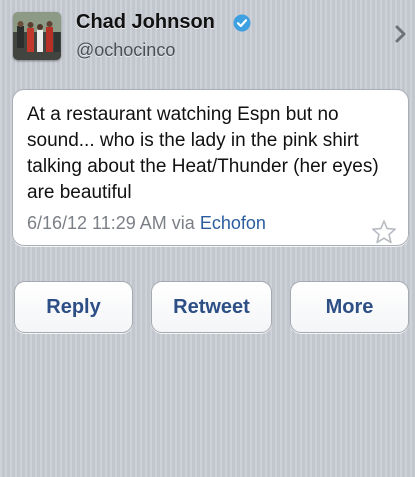 This screenshot has width=415, height=477. I want to click on avatar, so click(37, 36).